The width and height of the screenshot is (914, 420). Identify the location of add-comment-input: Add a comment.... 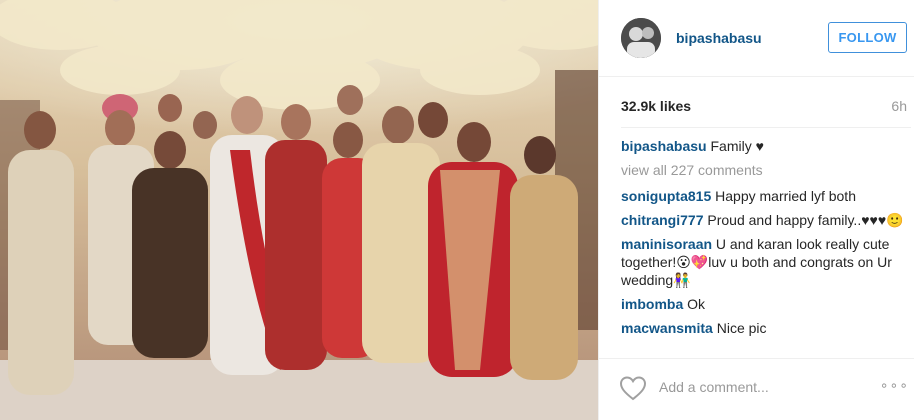
(714, 387).